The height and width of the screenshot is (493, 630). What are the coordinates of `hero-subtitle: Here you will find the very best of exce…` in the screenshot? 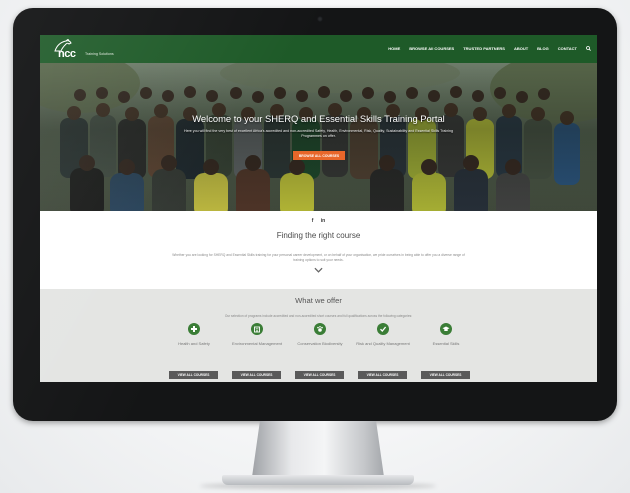 It's located at (318, 133).